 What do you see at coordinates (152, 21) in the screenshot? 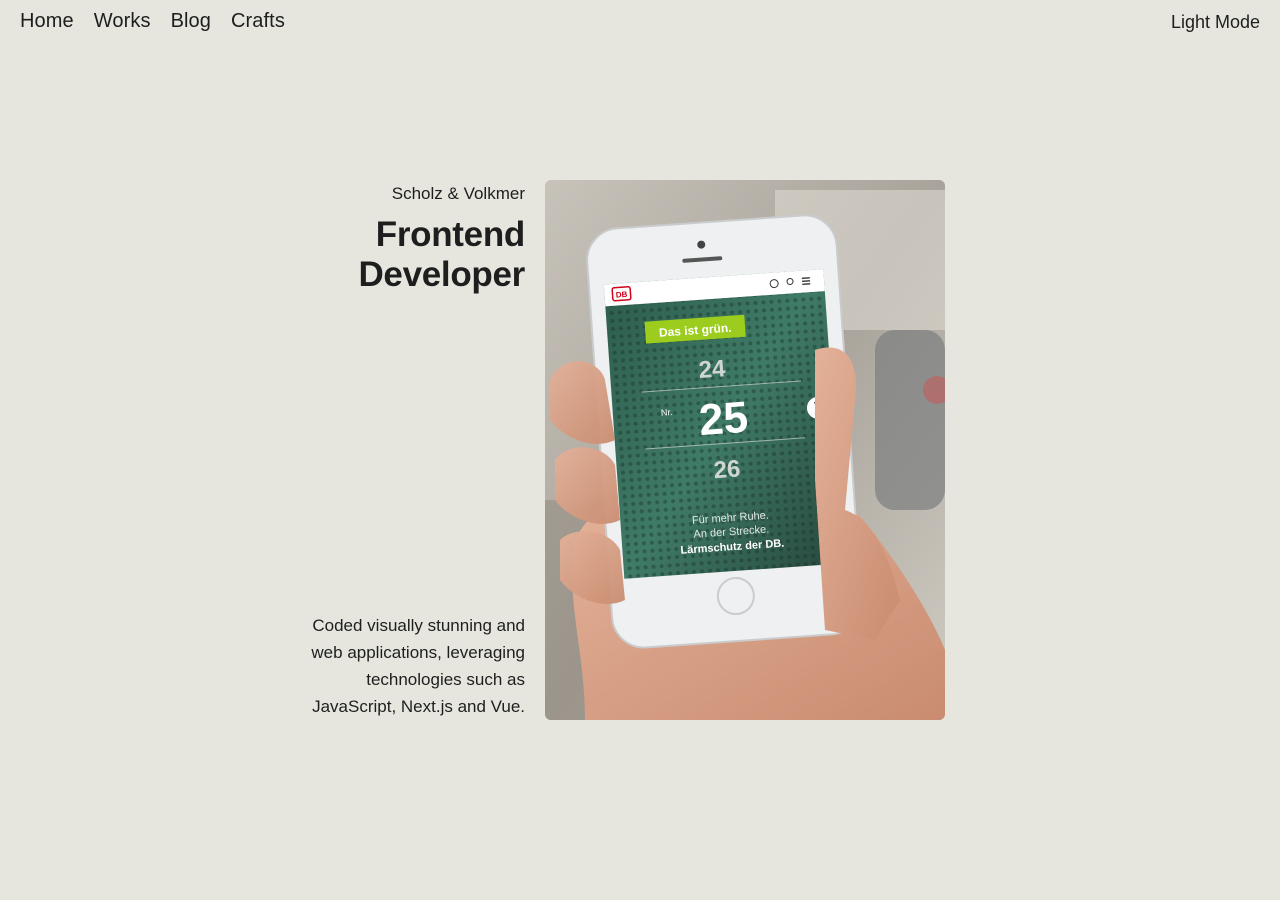
I see `nav-links: Home Works Blog Crafts` at bounding box center [152, 21].